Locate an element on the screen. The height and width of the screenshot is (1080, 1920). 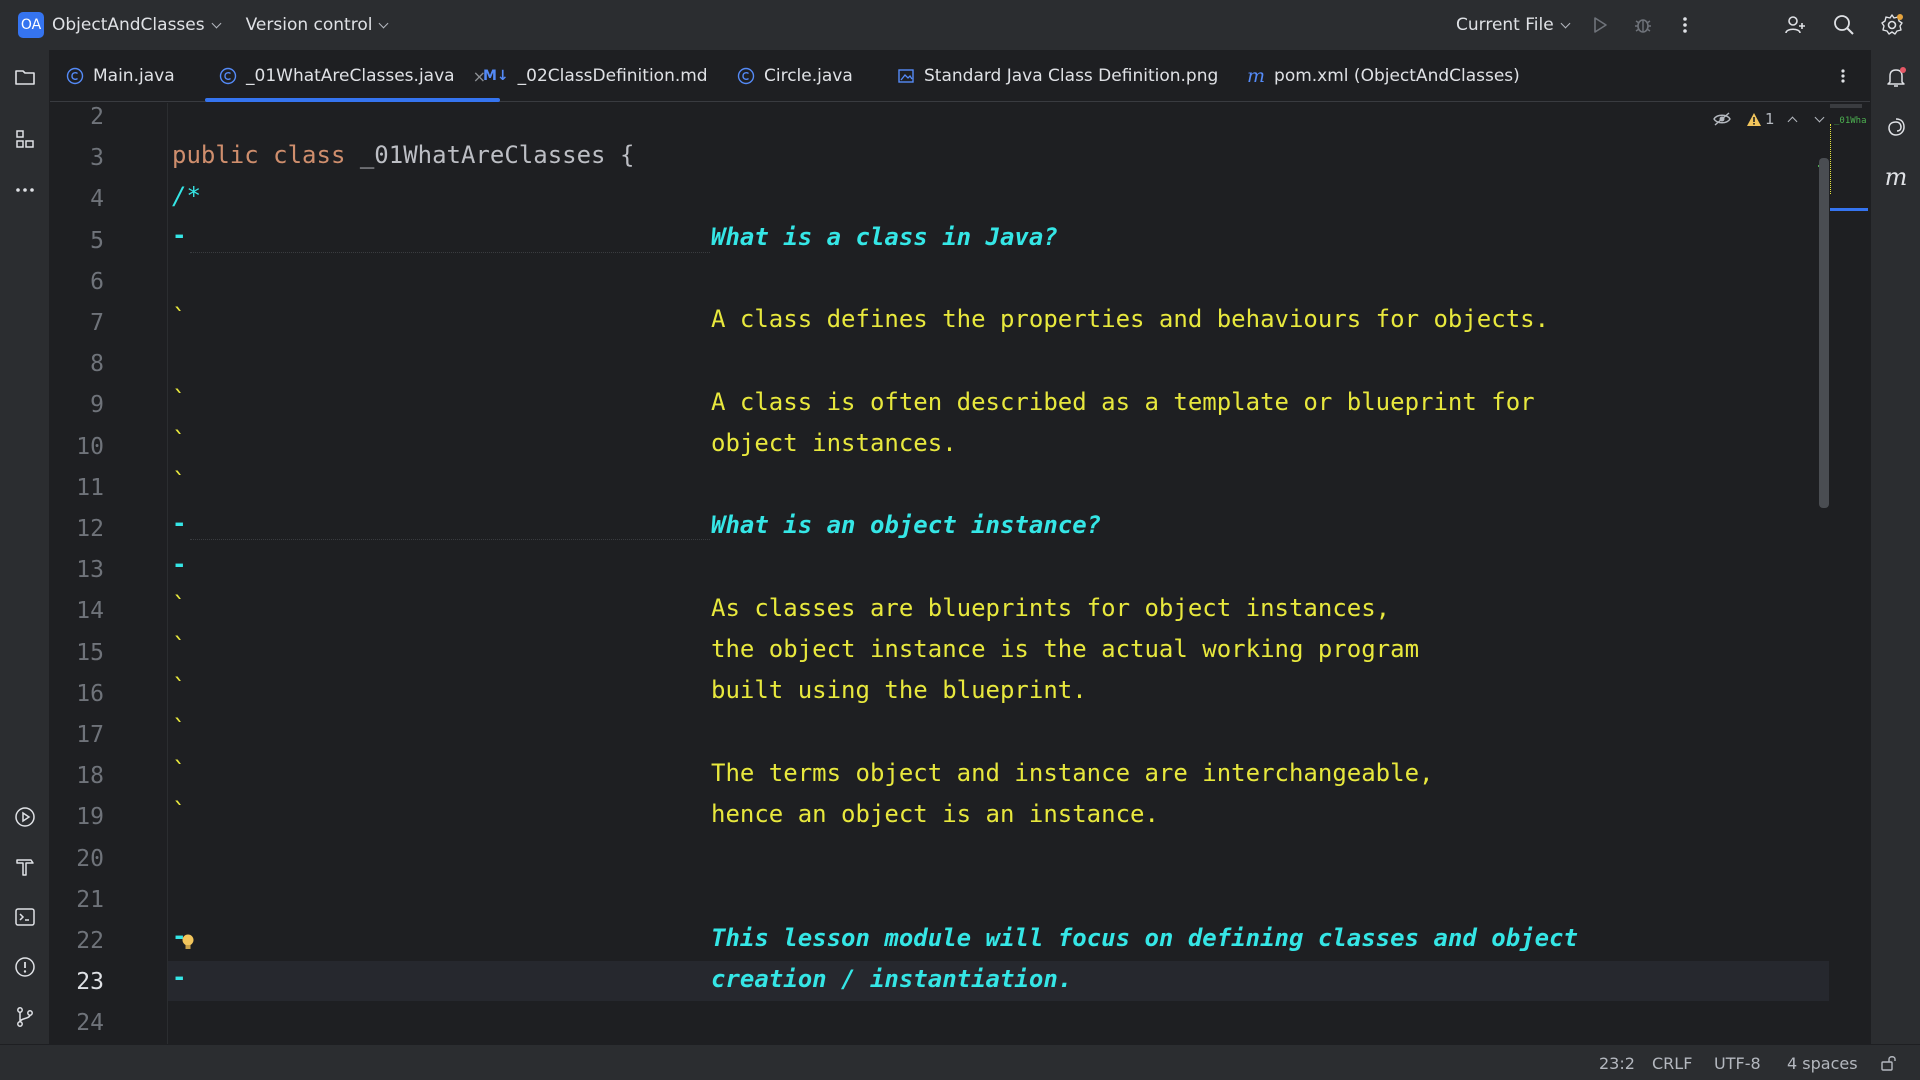
line-number: 17 is located at coordinates (85, 735).